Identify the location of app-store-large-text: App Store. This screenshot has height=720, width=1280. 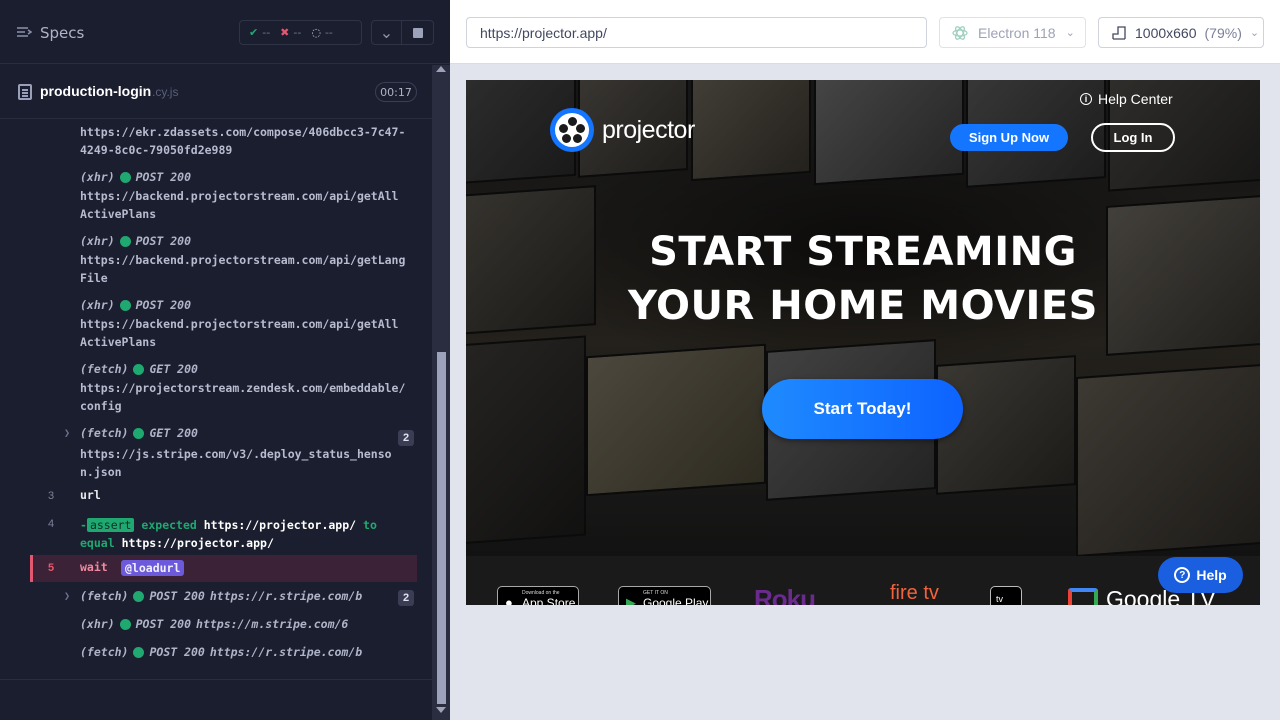
(549, 600).